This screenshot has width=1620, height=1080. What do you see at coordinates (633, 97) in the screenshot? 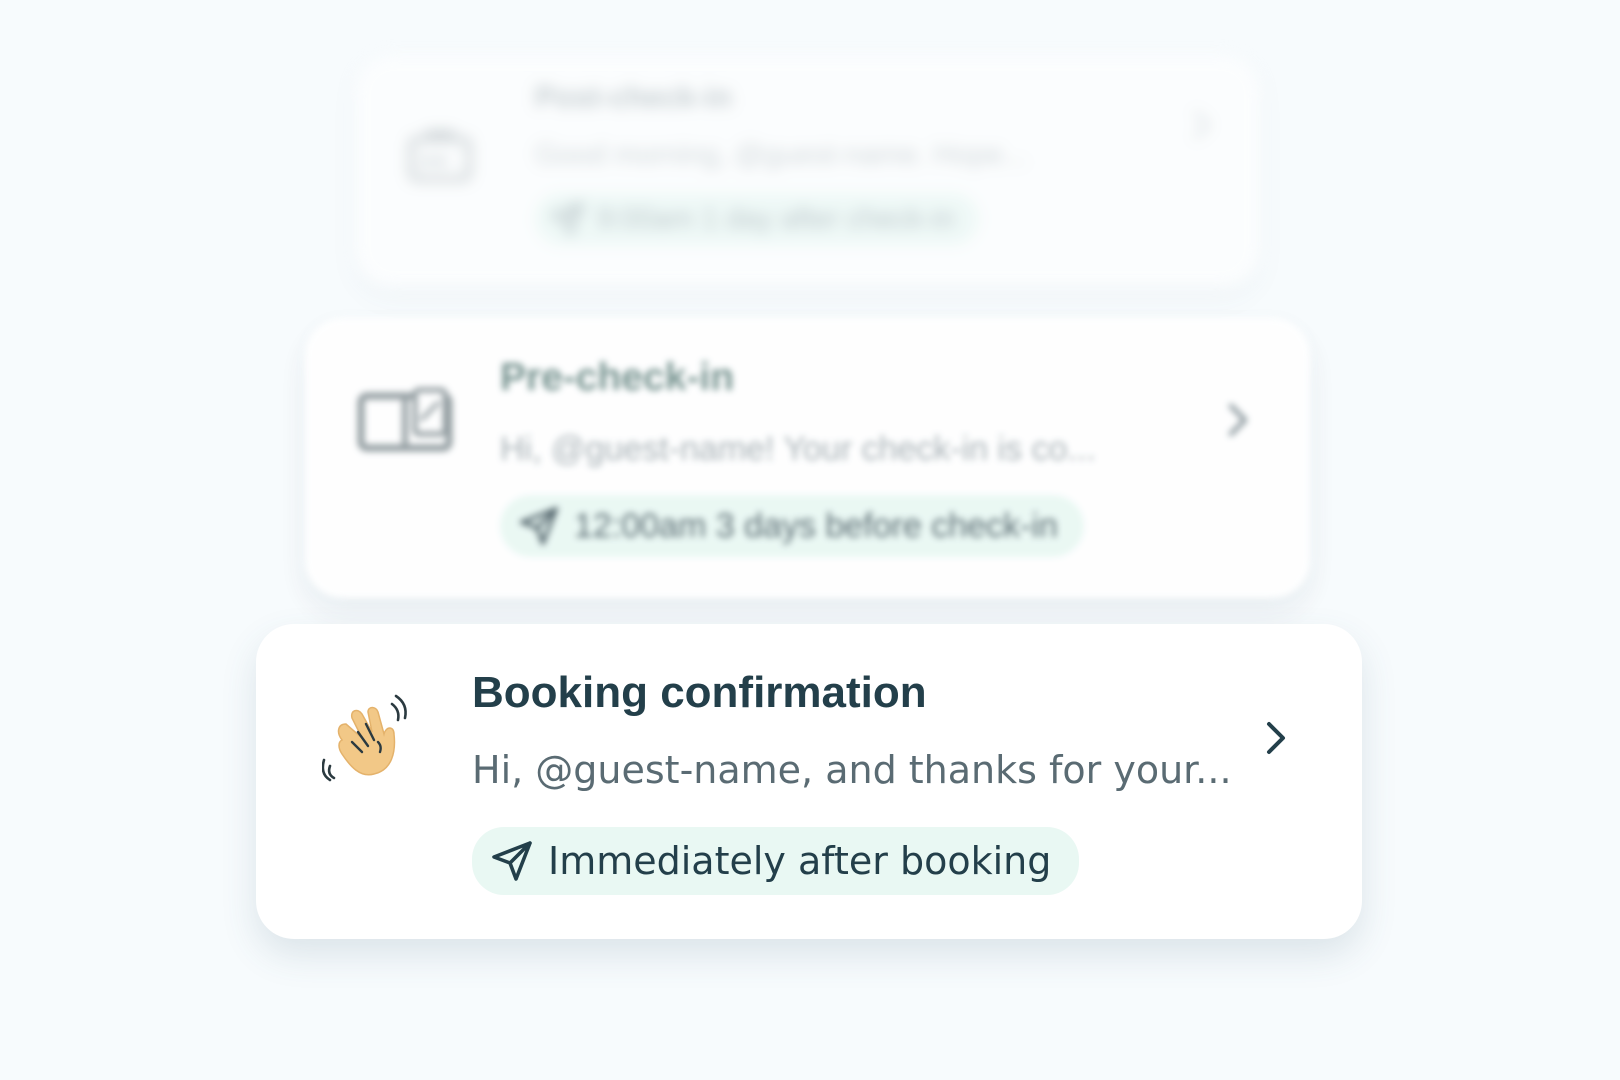
I see `card-title: Post-check-in` at bounding box center [633, 97].